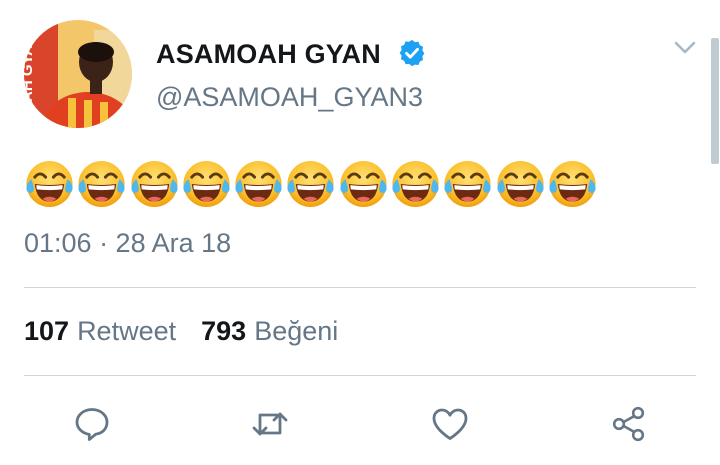 This screenshot has height=465, width=720. I want to click on tweet-stats: 107 Retweet 793 Beğeni, so click(181, 331).